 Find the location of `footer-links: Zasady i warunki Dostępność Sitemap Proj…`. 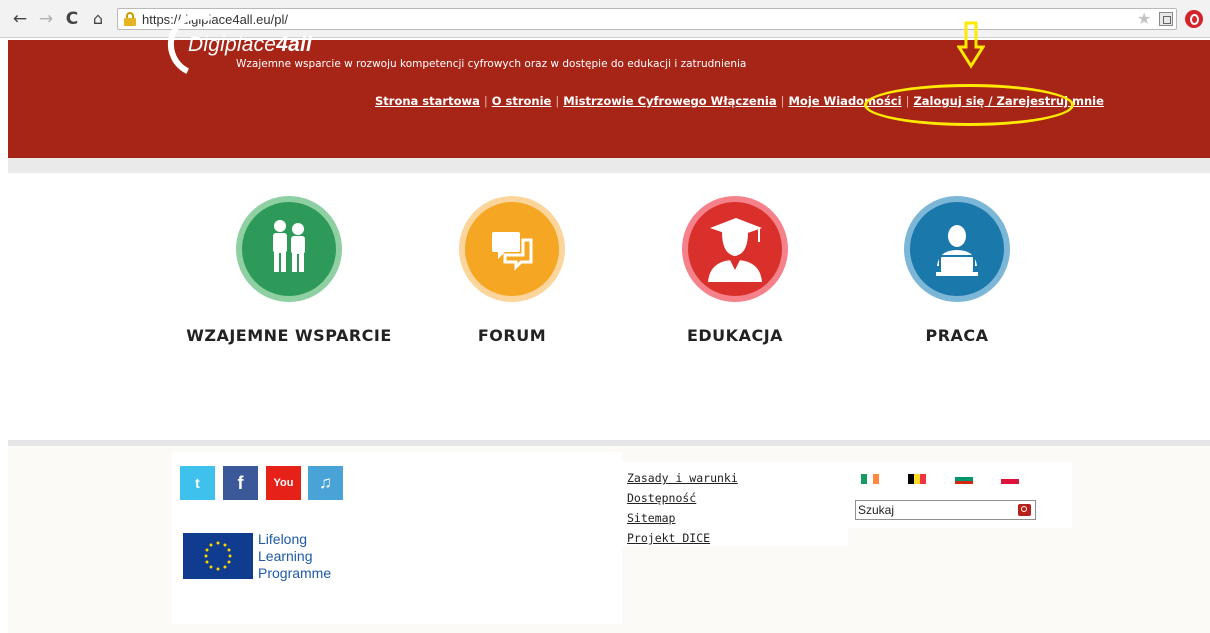

footer-links: Zasady i warunki Dostępność Sitemap Proj… is located at coordinates (682, 508).